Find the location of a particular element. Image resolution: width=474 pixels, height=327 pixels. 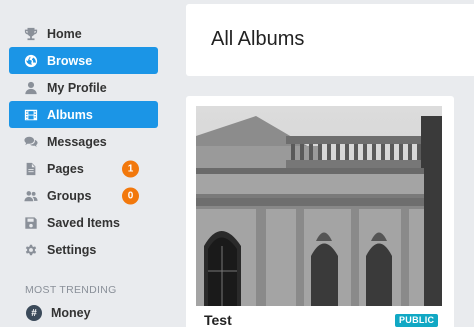

sidebar-item-pages: Pages 1 is located at coordinates (83, 168).